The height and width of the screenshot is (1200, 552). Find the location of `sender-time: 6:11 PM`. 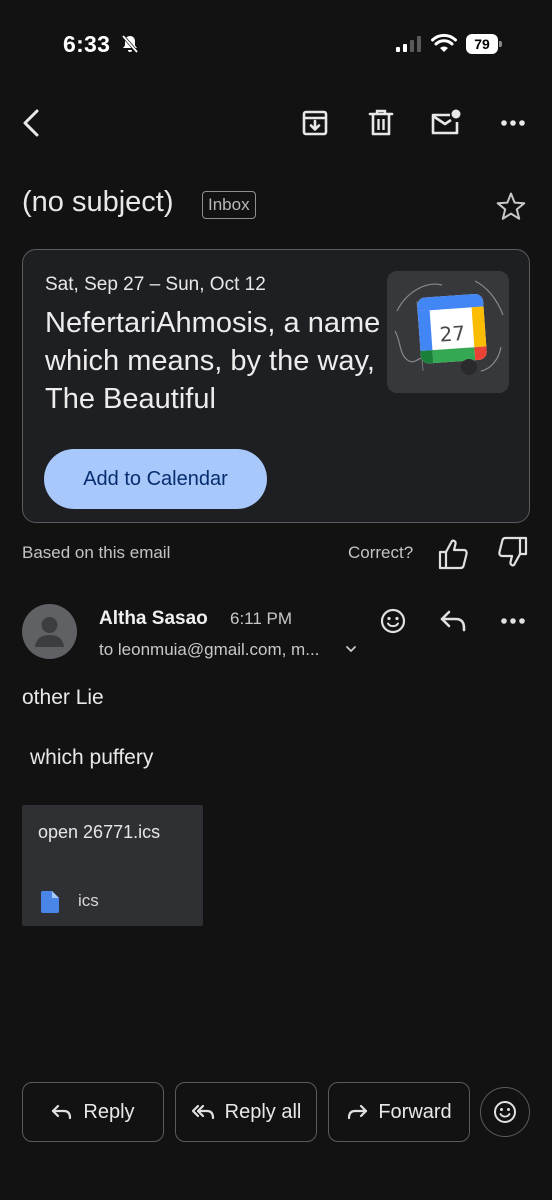

sender-time: 6:11 PM is located at coordinates (261, 618).